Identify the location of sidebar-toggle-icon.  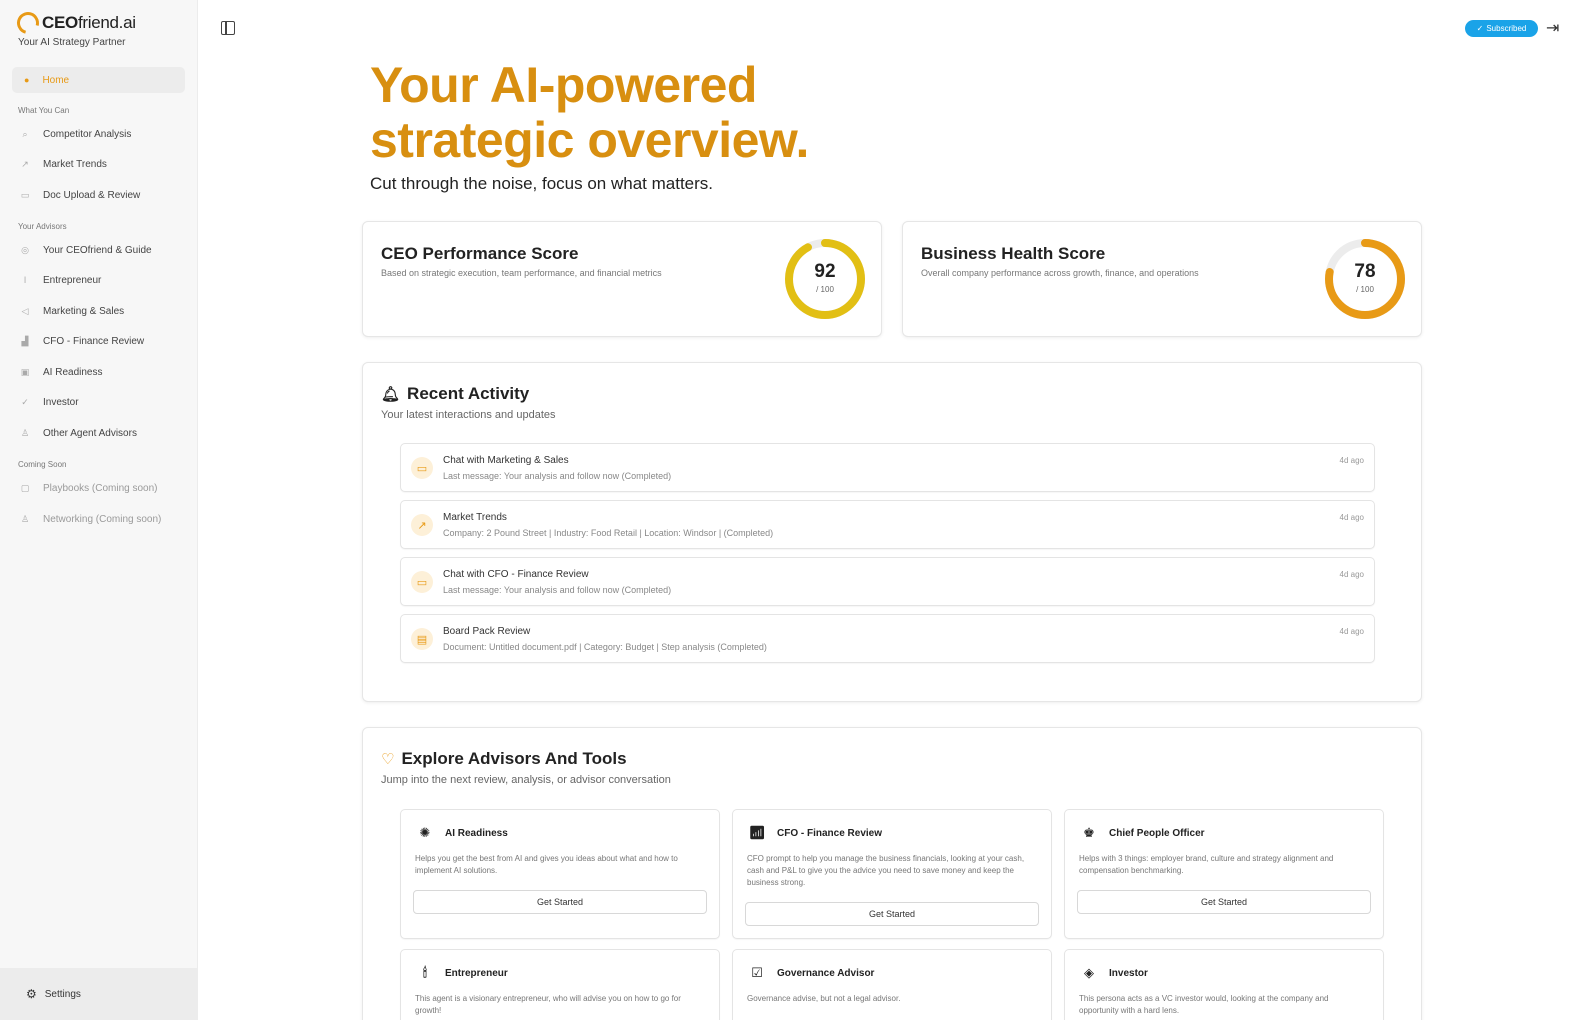
(228, 28).